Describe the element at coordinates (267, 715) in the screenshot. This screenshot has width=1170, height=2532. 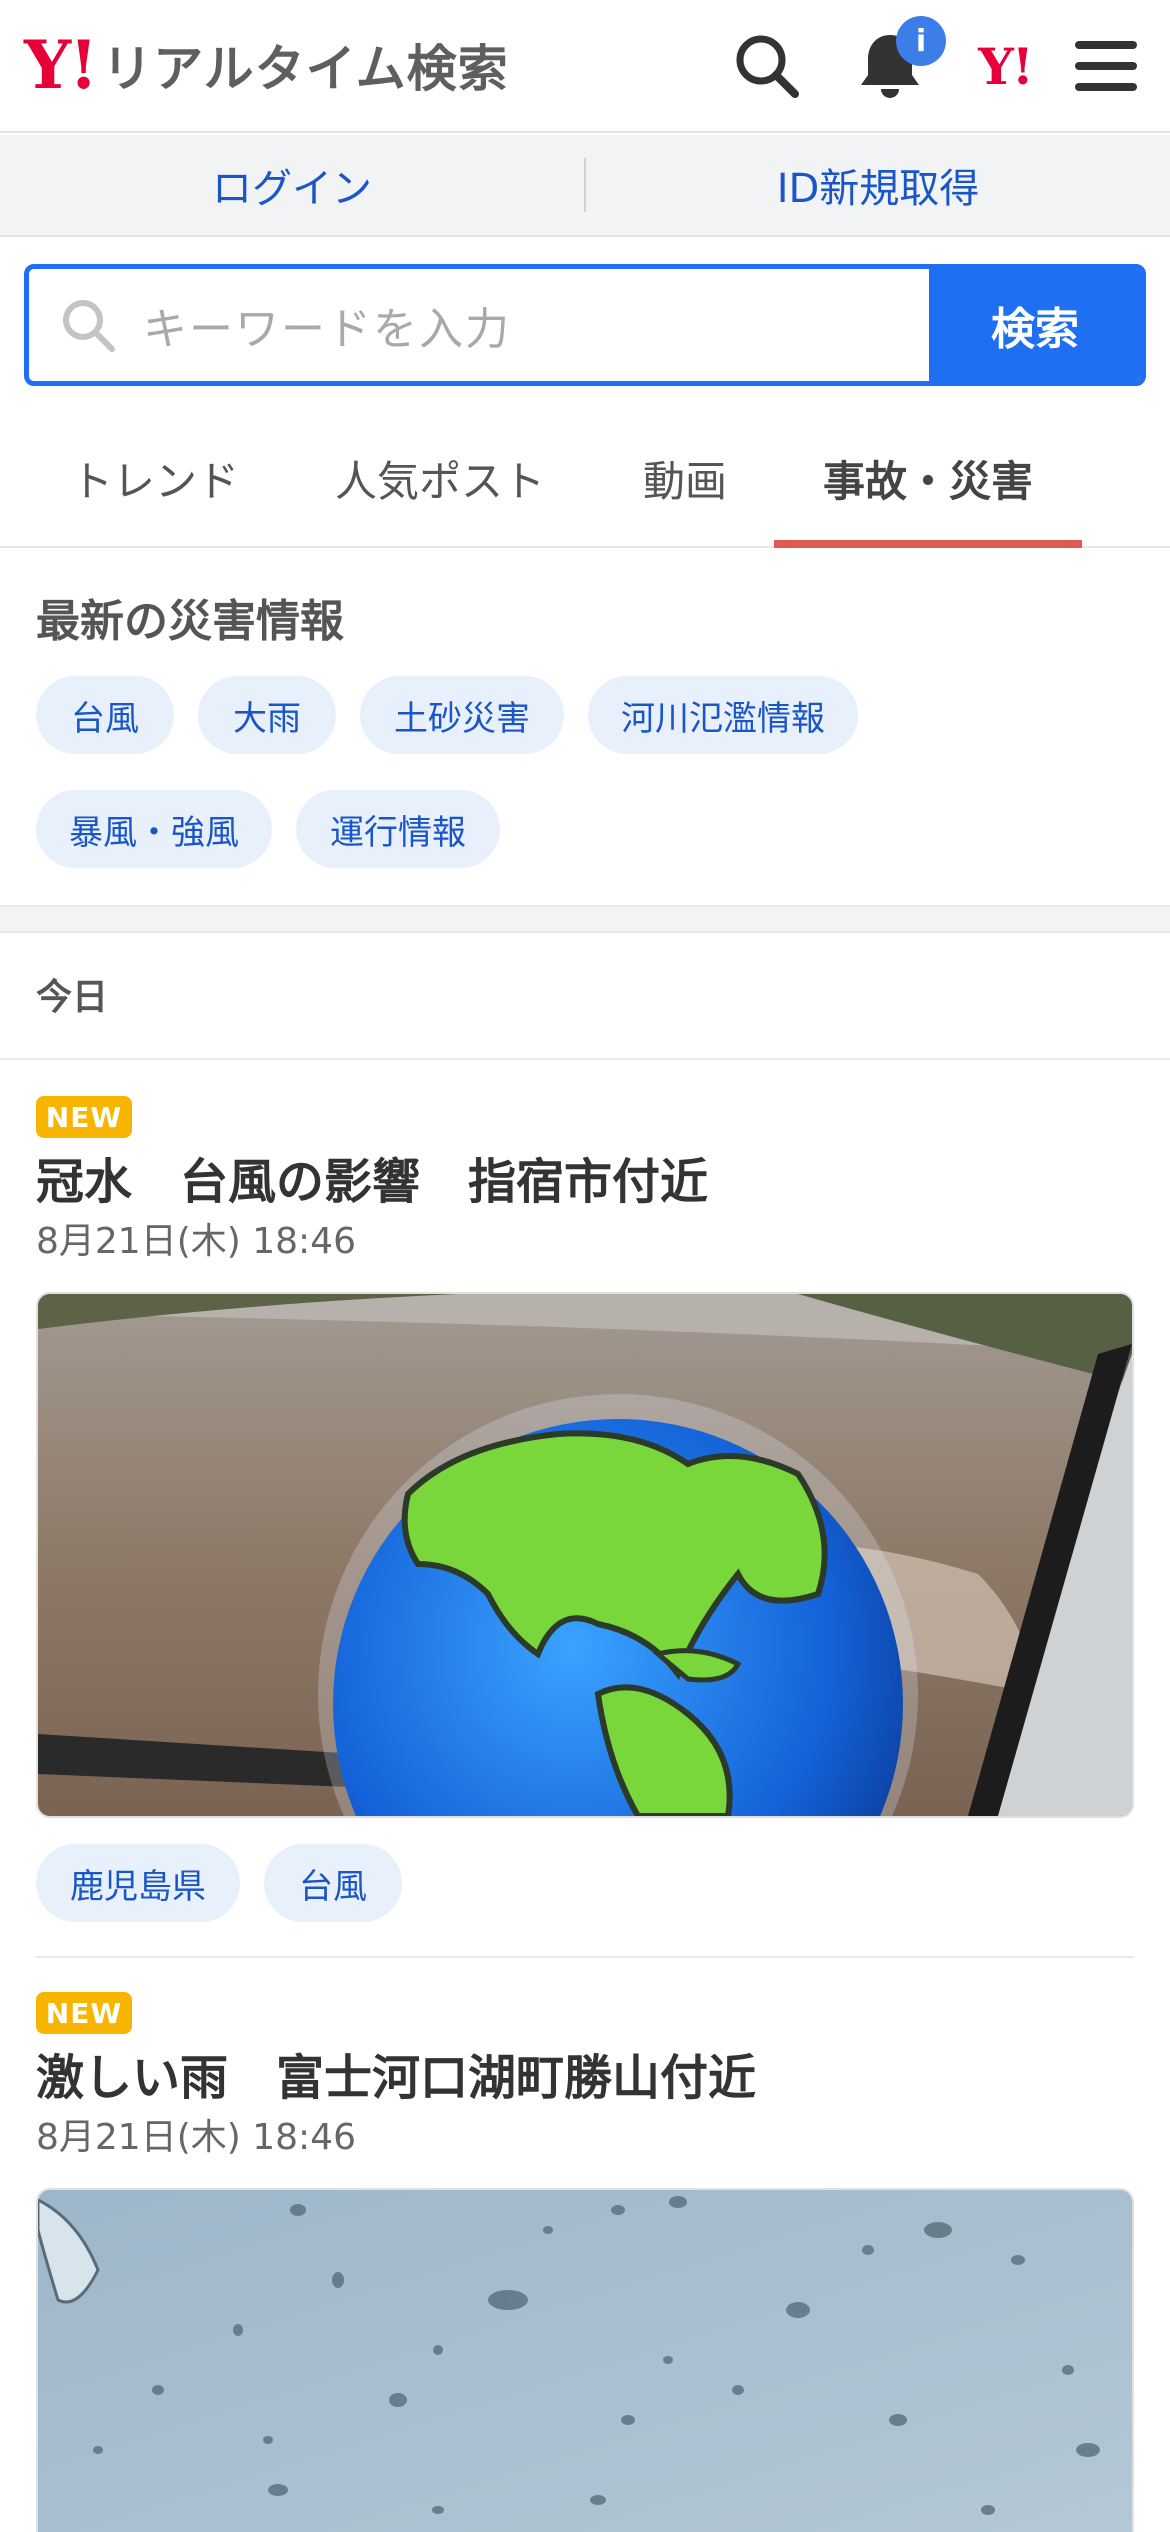
I see `chip-heavy-rain: 大雨` at that location.